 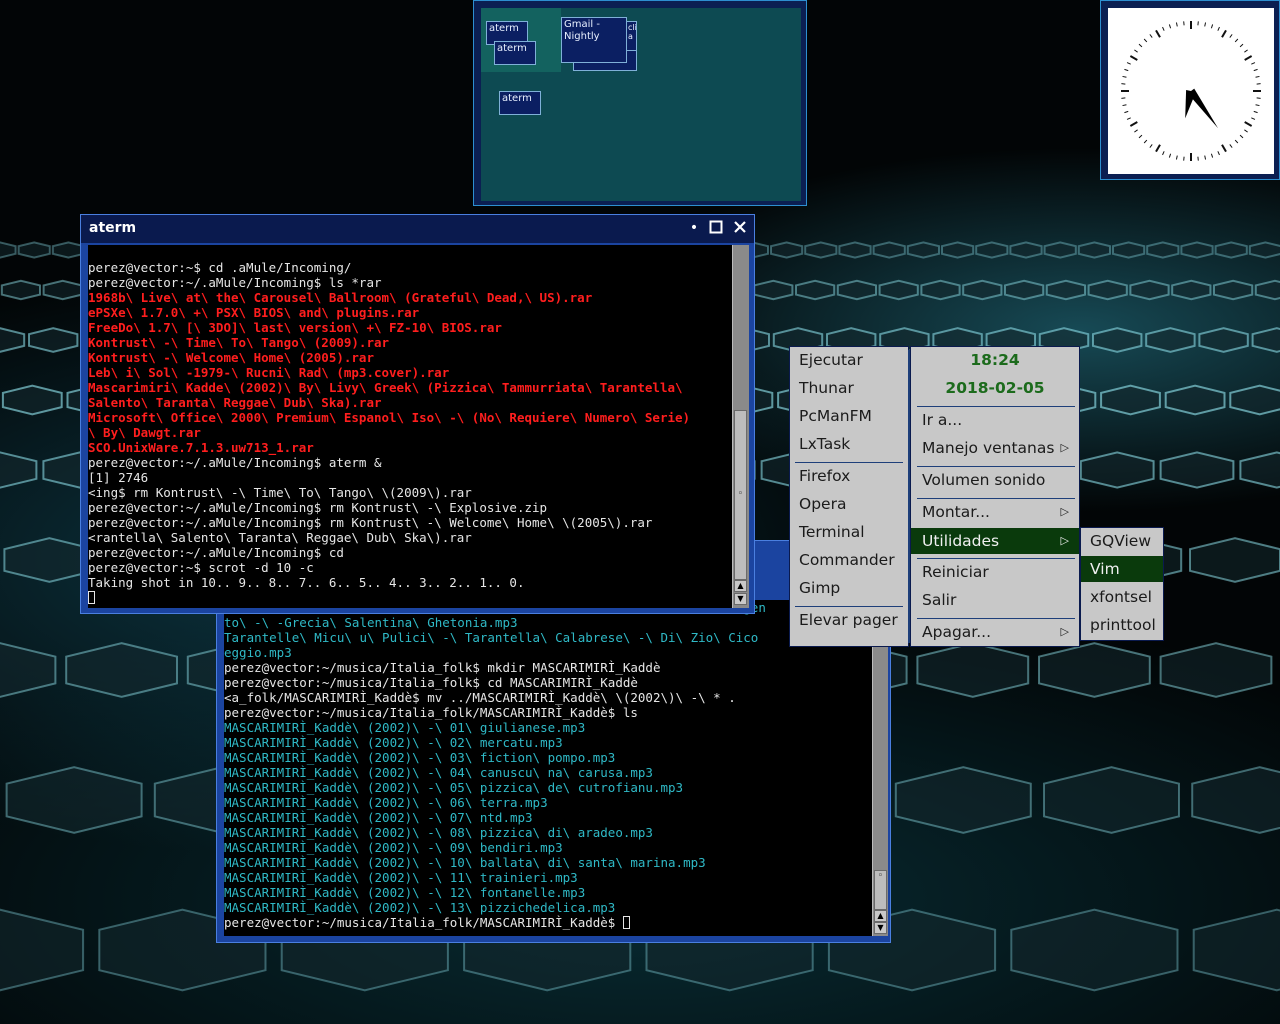 What do you see at coordinates (258, 652) in the screenshot?
I see `terminal-line: eggio.mp3` at bounding box center [258, 652].